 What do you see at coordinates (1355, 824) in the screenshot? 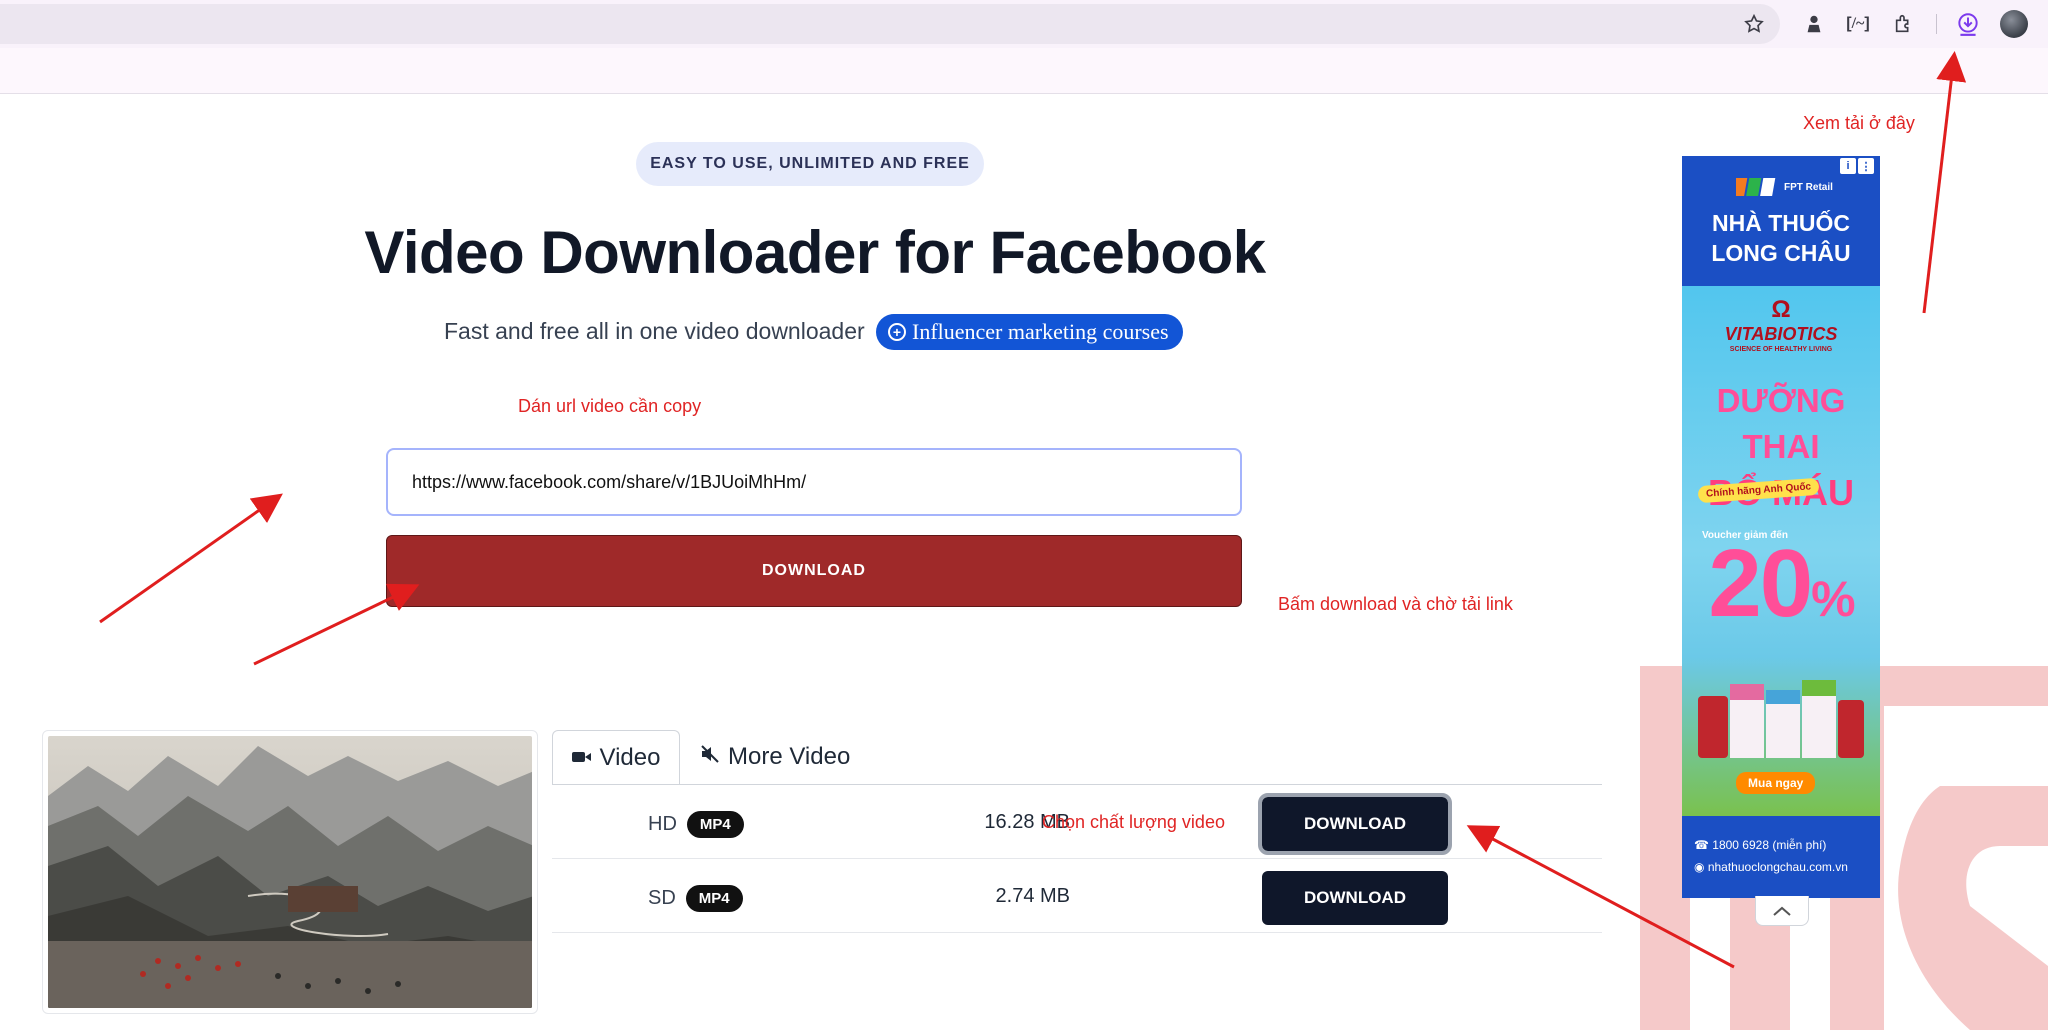
I see `download-hd-button: DOWNLOAD` at bounding box center [1355, 824].